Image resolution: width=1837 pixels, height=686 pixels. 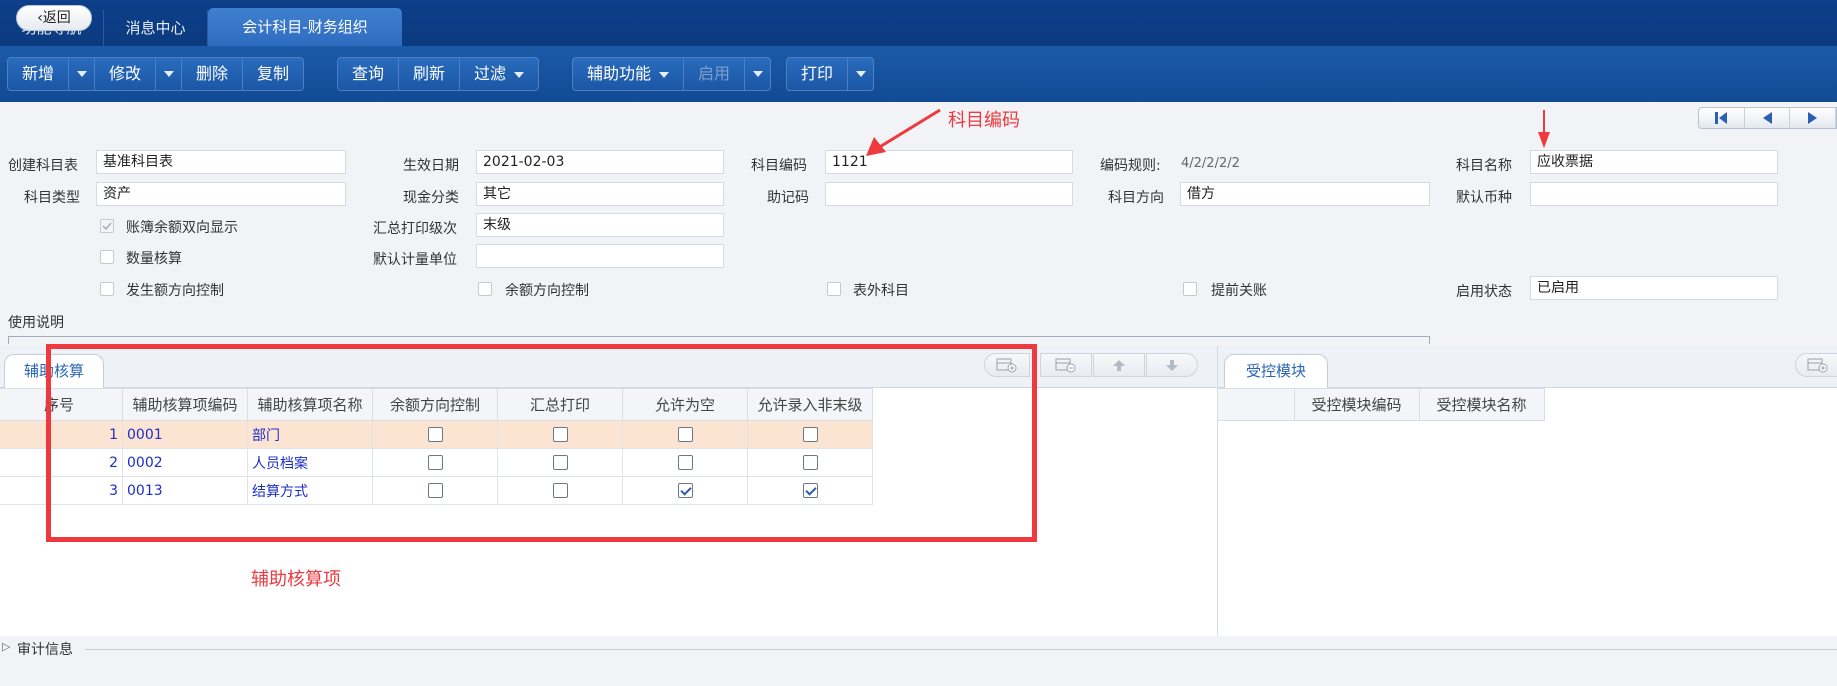 What do you see at coordinates (431, 166) in the screenshot?
I see `effective-date-label: 生效日期` at bounding box center [431, 166].